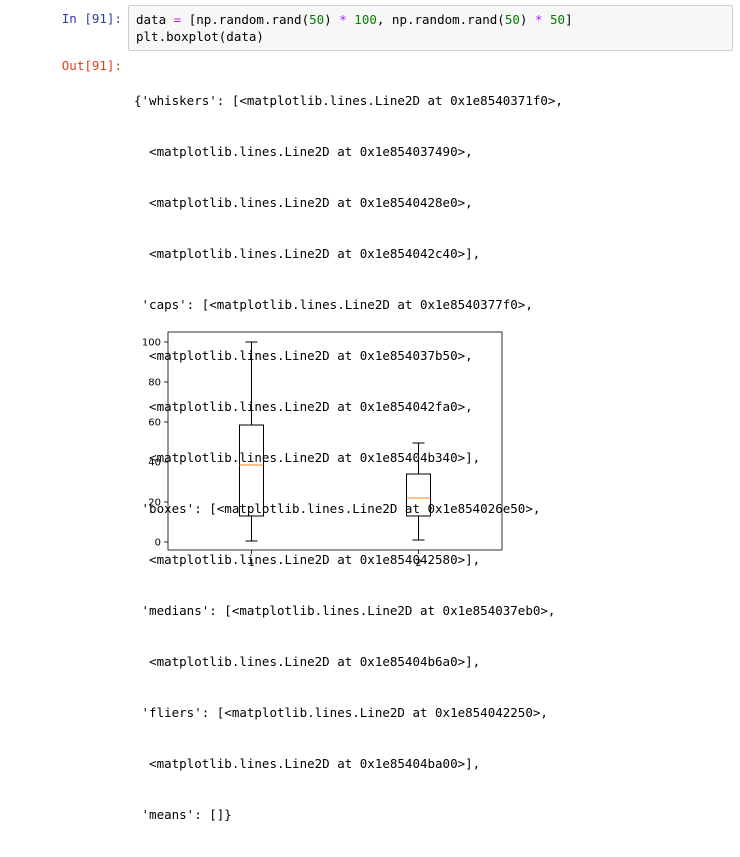 This screenshot has height=857, width=740. I want to click on code-token: [np.random.rand(, so click(245, 19).